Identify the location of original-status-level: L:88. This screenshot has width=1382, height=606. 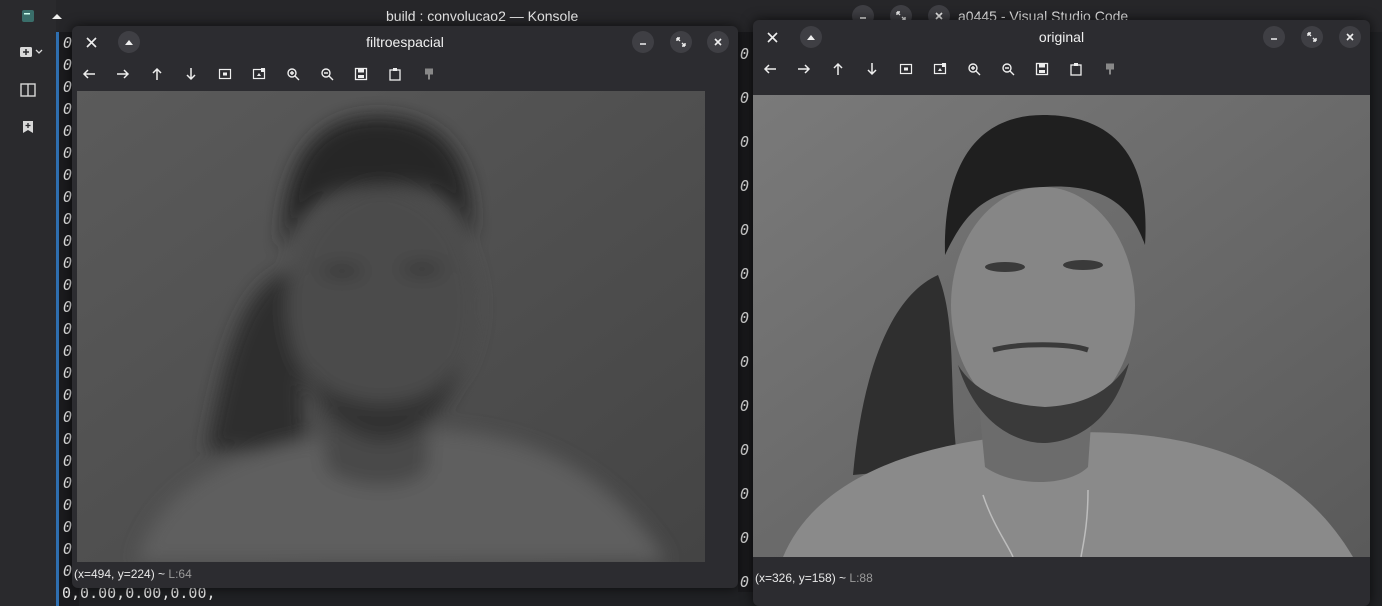
(861, 578).